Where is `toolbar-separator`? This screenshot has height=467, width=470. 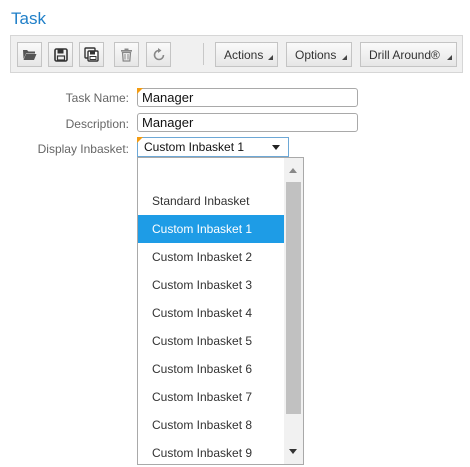 toolbar-separator is located at coordinates (203, 54).